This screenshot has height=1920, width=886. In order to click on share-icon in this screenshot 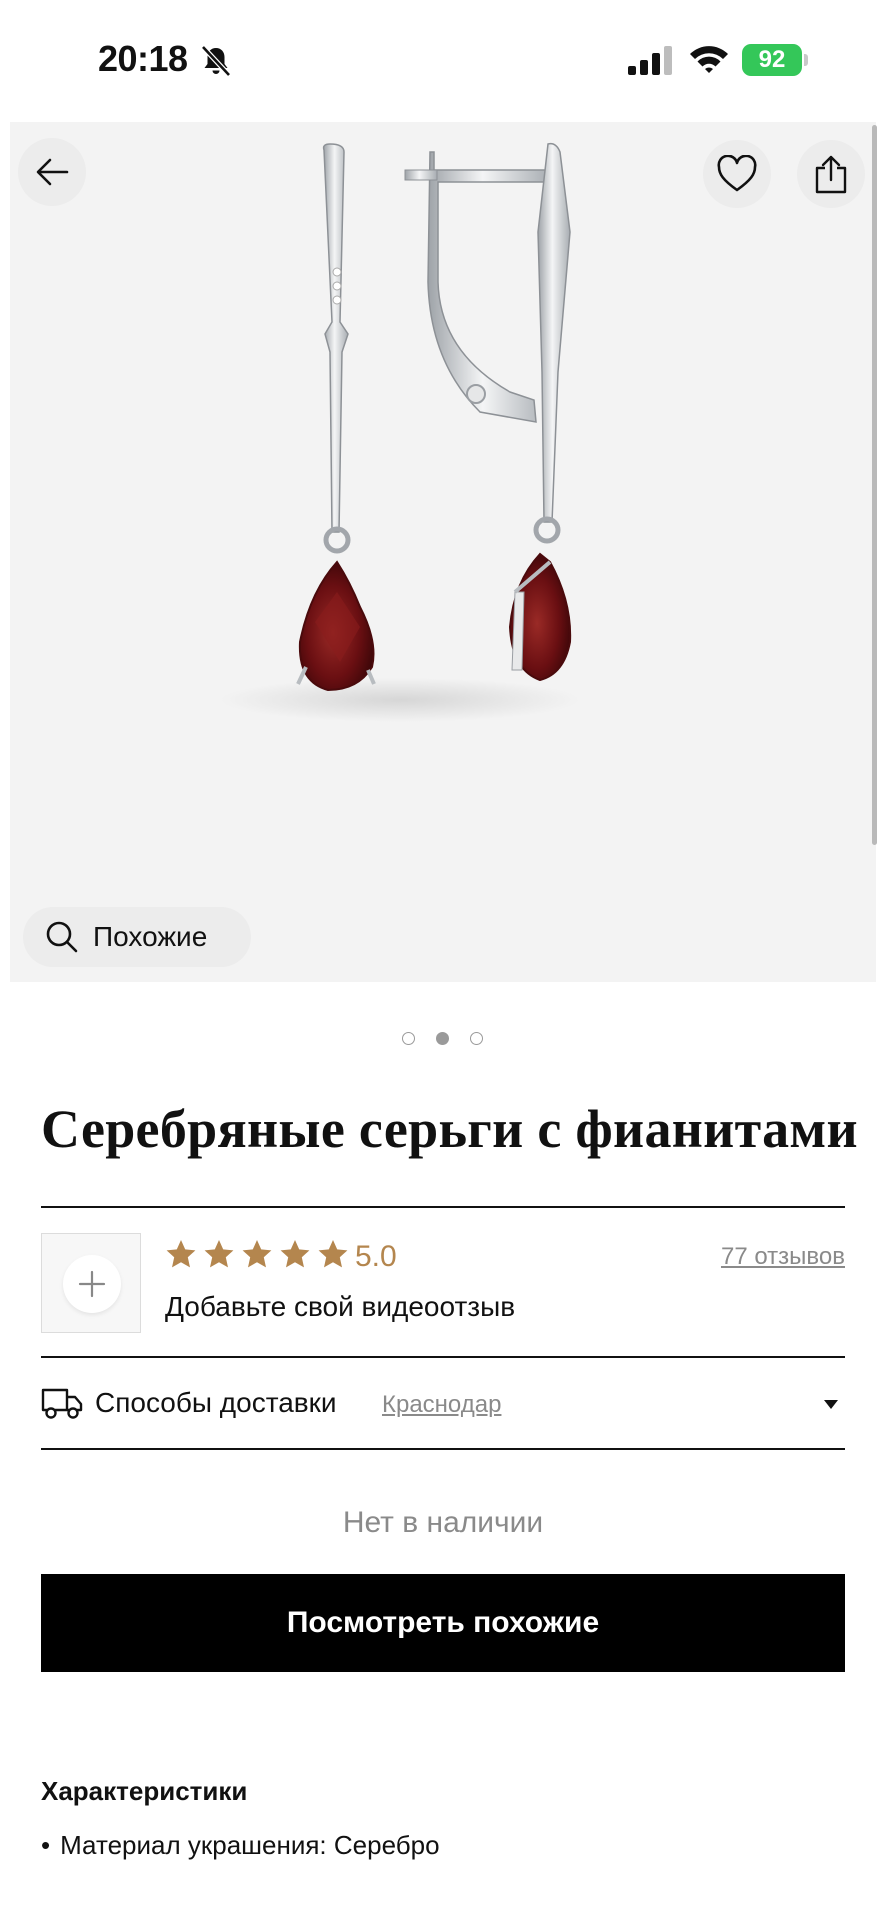, I will do `click(831, 174)`.